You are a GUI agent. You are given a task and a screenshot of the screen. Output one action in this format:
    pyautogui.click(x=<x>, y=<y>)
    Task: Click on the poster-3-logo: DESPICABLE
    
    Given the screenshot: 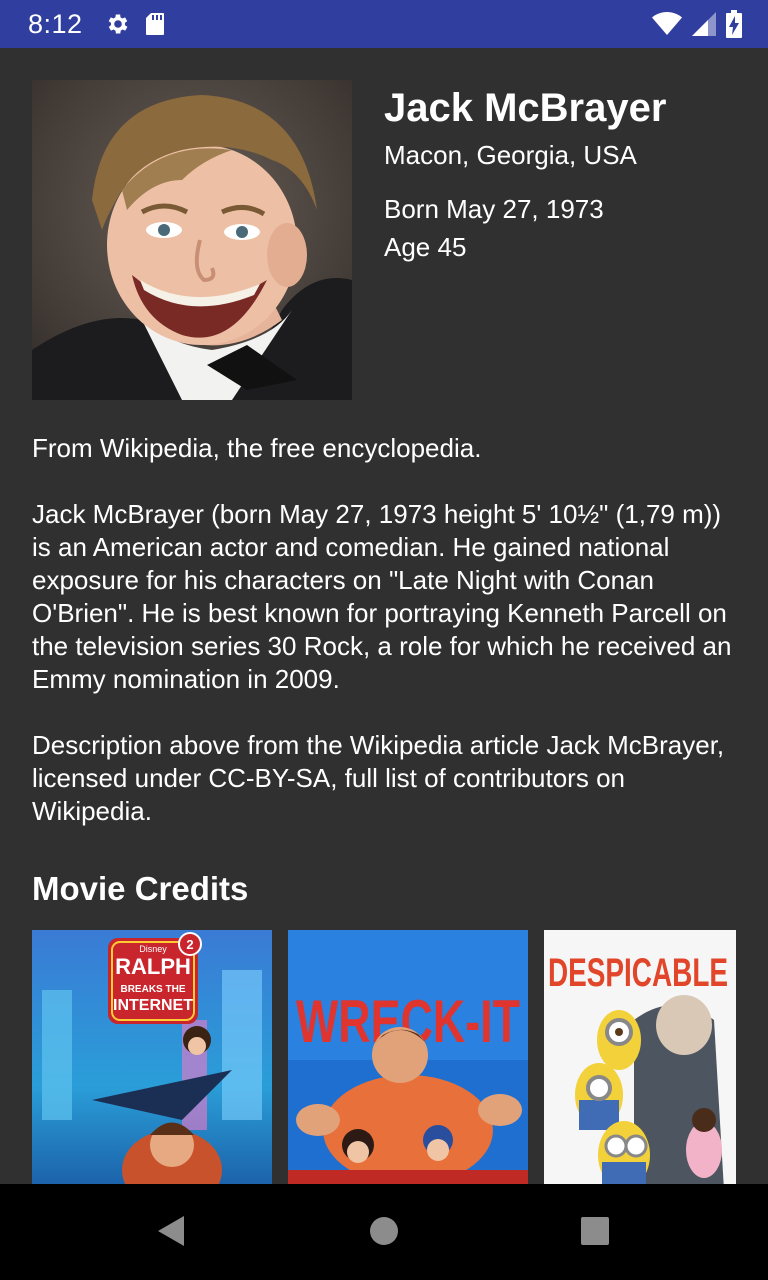 What is the action you would take?
    pyautogui.click(x=638, y=973)
    